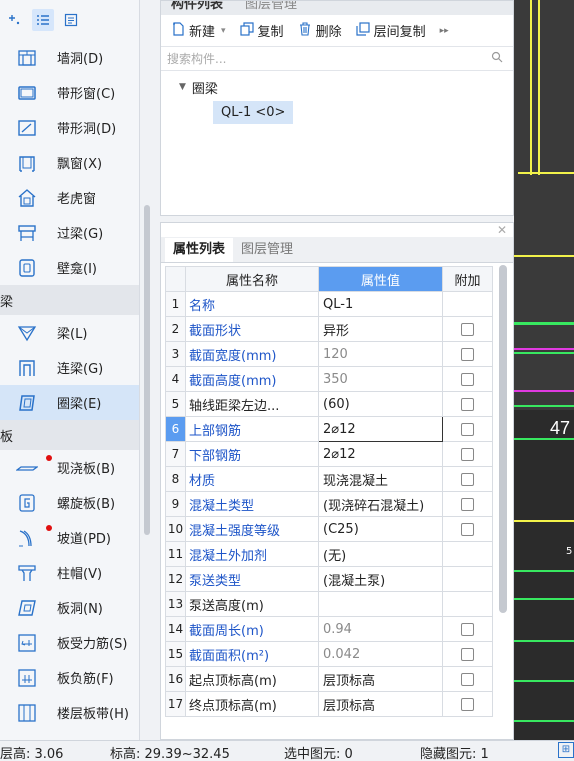 The image size is (574, 761). What do you see at coordinates (175, 304) in the screenshot?
I see `row-number: 1` at bounding box center [175, 304].